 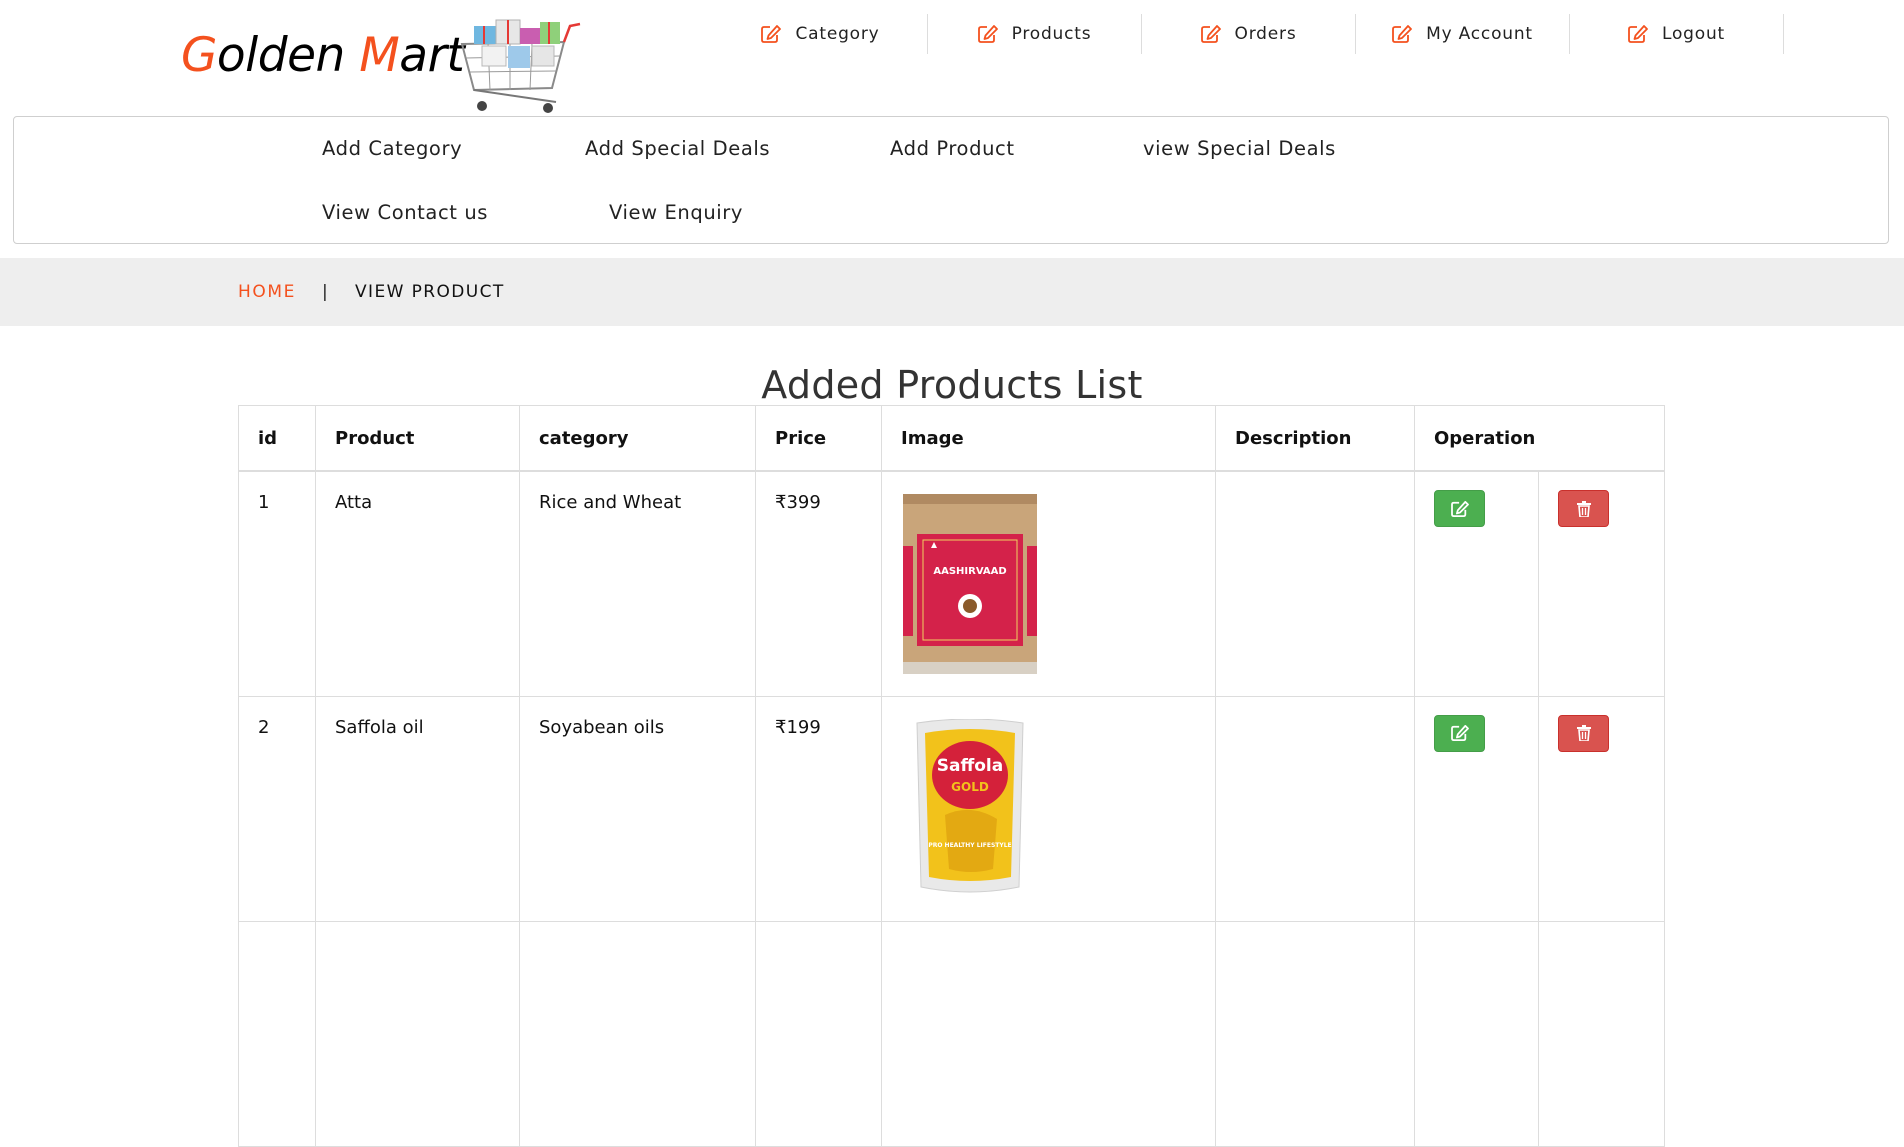 What do you see at coordinates (818, 808) in the screenshot?
I see `cell-price: ₹199` at bounding box center [818, 808].